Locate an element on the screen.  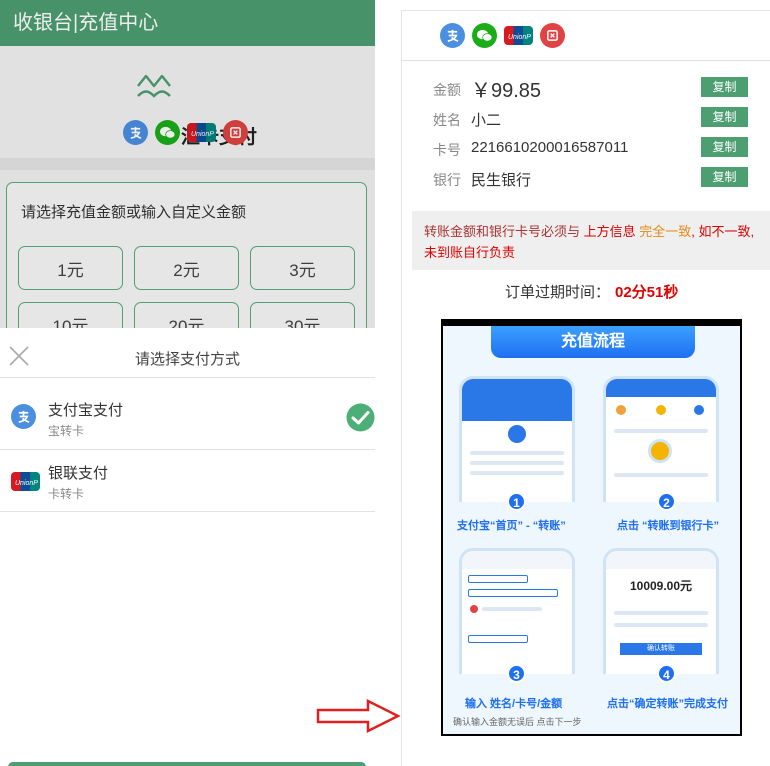
copy-card-button: 复制 is located at coordinates (724, 147).